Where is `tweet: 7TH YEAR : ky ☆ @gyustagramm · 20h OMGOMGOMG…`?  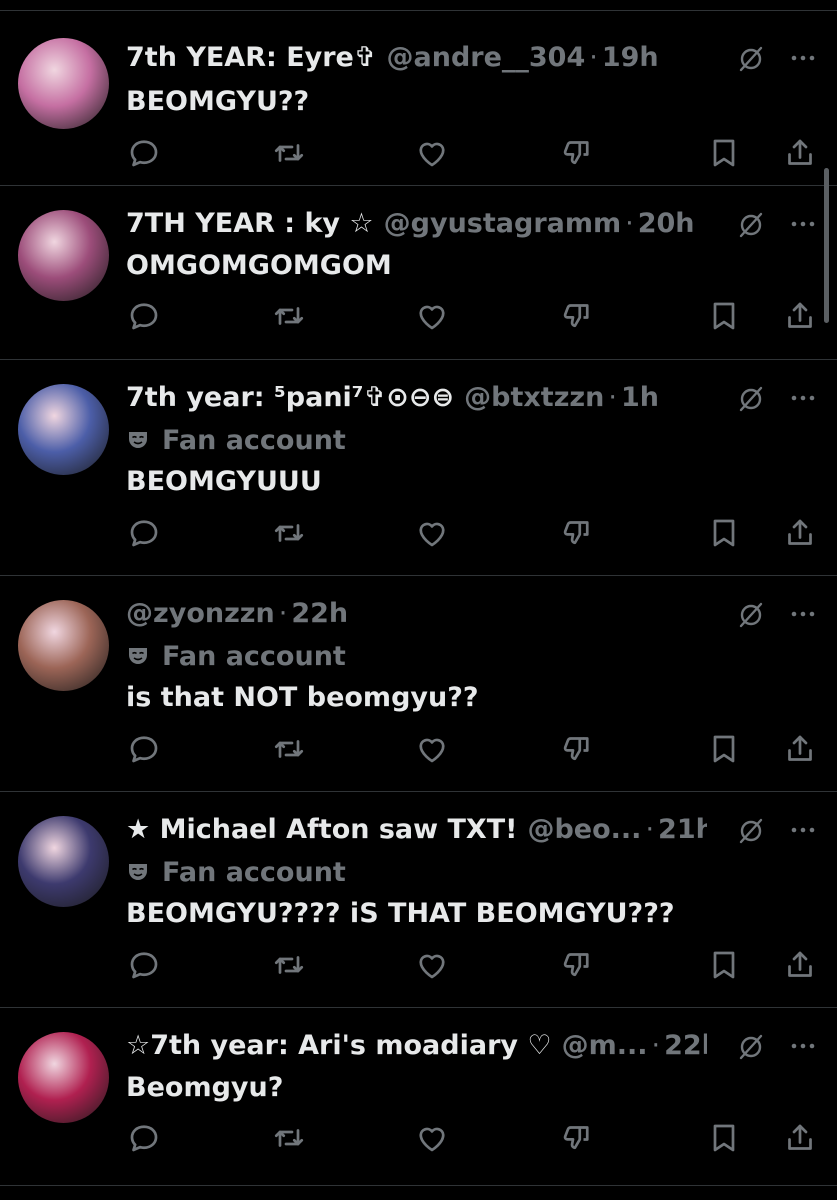
tweet: 7TH YEAR : ky ☆ @gyustagramm · 20h OMGOMGOMG… is located at coordinates (418, 273).